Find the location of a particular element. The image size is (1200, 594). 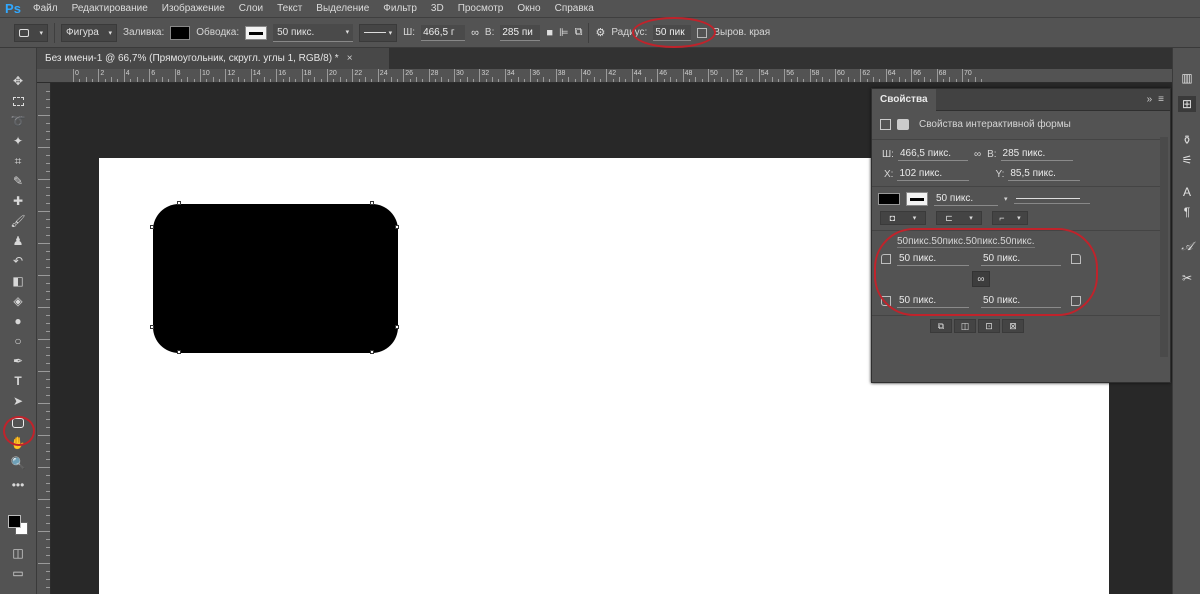

exclude-overlap-icon: ⊠ is located at coordinates (1013, 326).